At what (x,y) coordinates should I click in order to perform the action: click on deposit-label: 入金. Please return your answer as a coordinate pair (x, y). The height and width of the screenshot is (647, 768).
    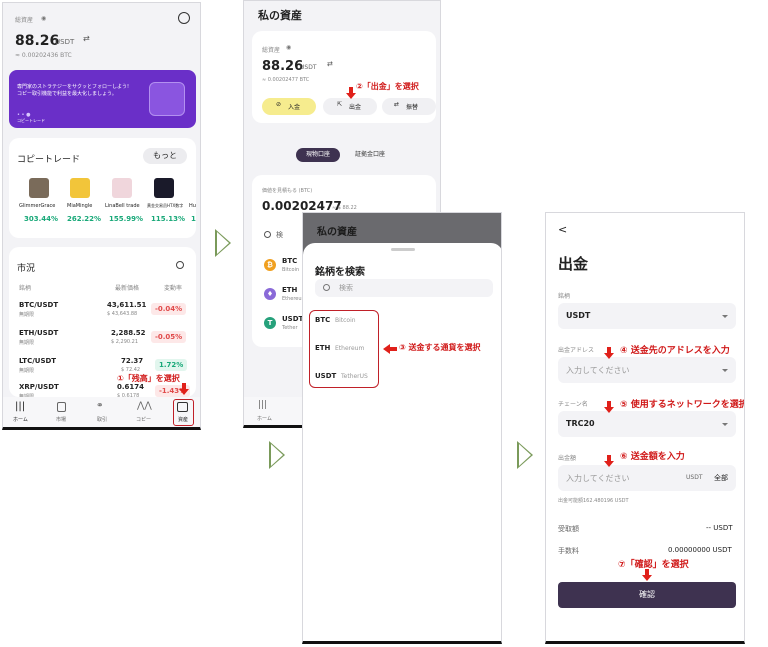
    Looking at the image, I should click on (294, 107).